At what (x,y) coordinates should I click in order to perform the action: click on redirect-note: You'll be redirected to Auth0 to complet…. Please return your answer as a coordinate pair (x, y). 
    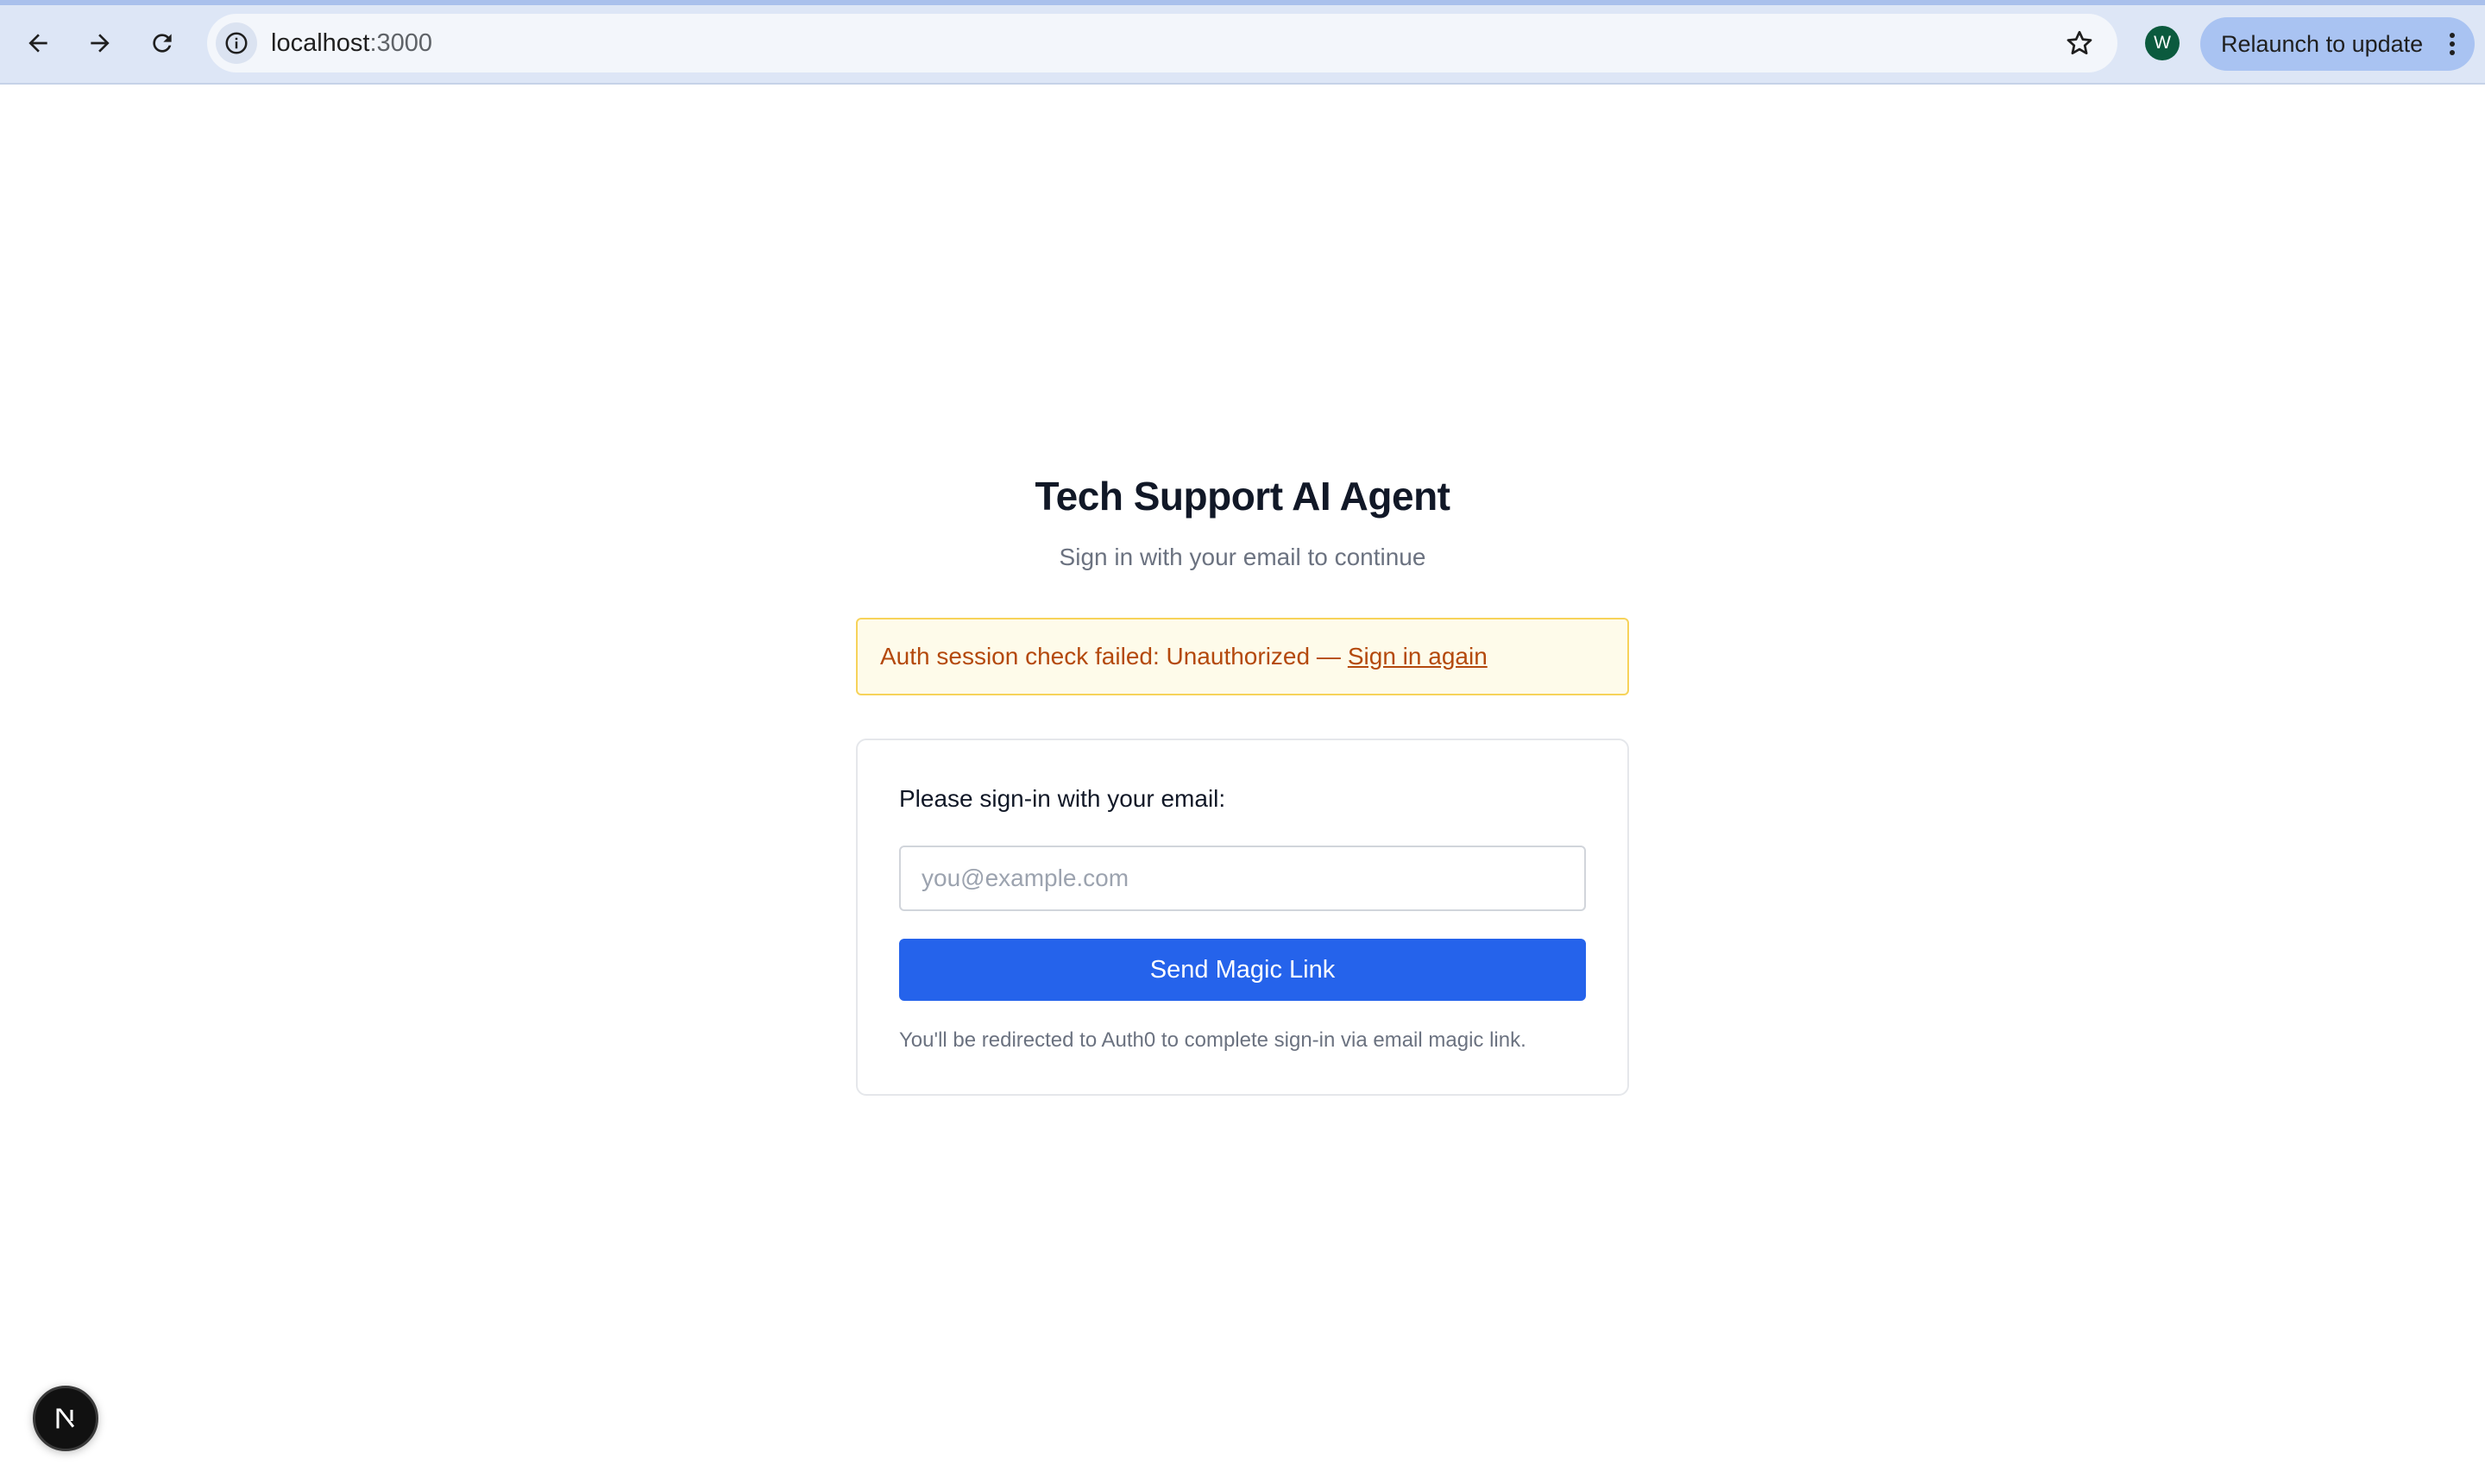
    Looking at the image, I should click on (1212, 1040).